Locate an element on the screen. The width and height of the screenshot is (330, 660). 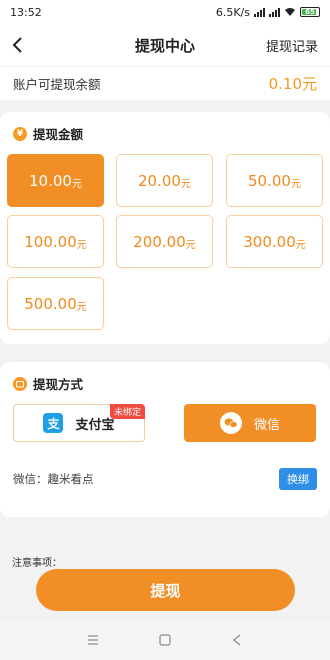
amount-option-10: 10.00 元 is located at coordinates (55, 180).